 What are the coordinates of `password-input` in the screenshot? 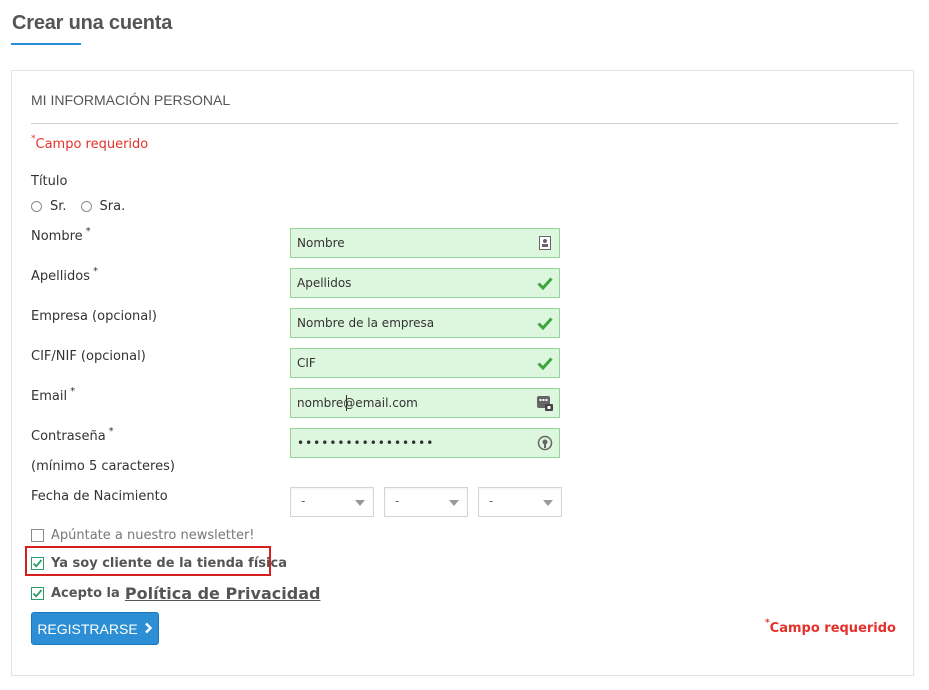 It's located at (408, 443).